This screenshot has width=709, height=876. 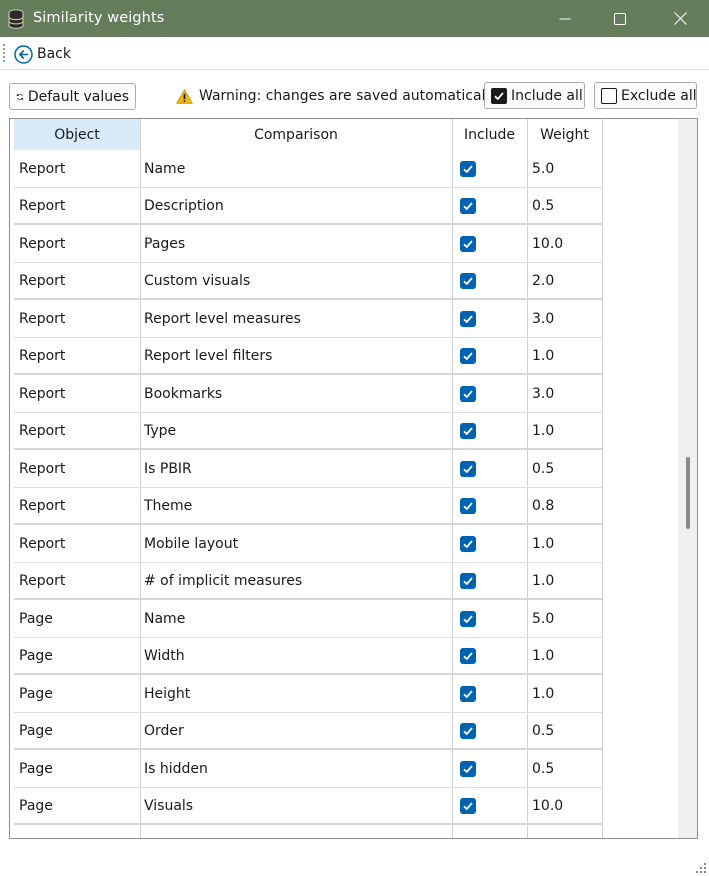 What do you see at coordinates (42, 54) in the screenshot?
I see `back-button: Back` at bounding box center [42, 54].